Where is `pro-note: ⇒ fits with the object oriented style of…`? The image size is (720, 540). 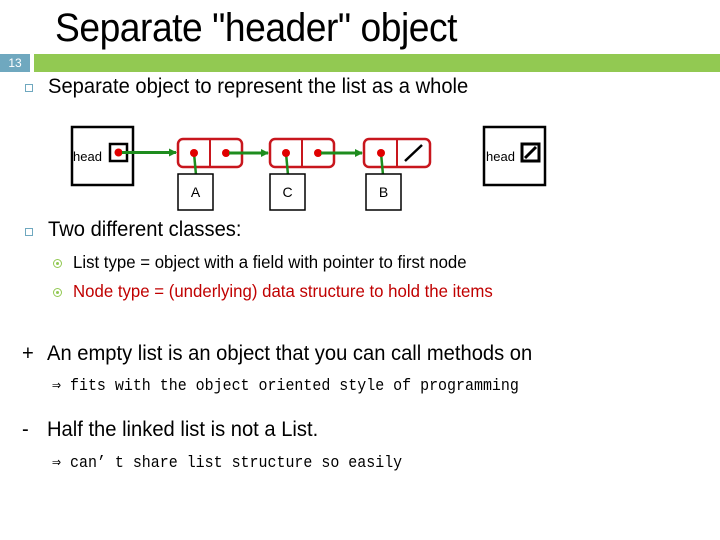
pro-note: ⇒ fits with the object oriented style of… is located at coordinates (285, 386).